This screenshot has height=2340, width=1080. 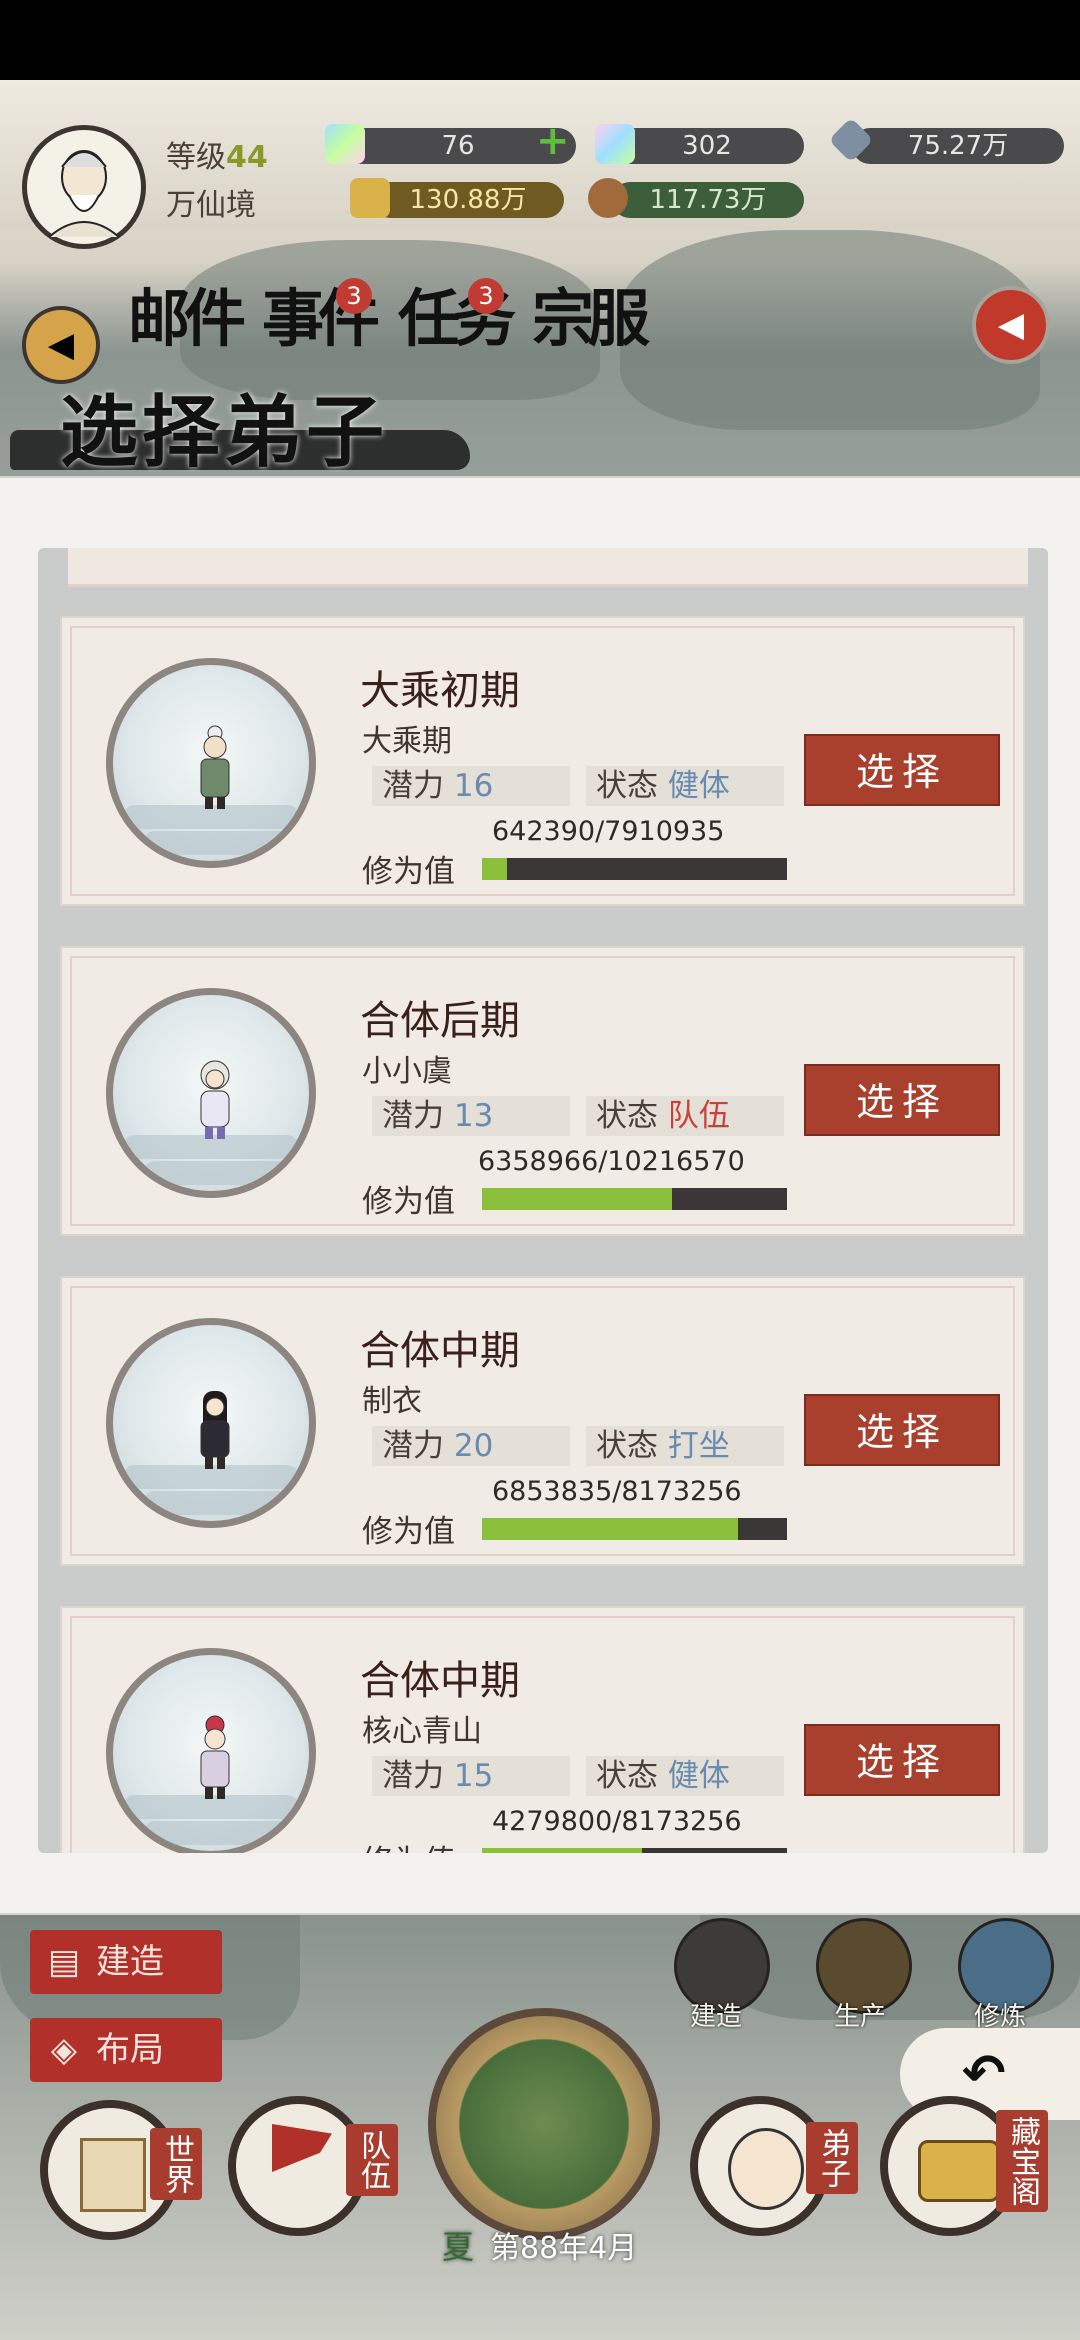 What do you see at coordinates (372, 2160) in the screenshot?
I see `team-label: 队伍` at bounding box center [372, 2160].